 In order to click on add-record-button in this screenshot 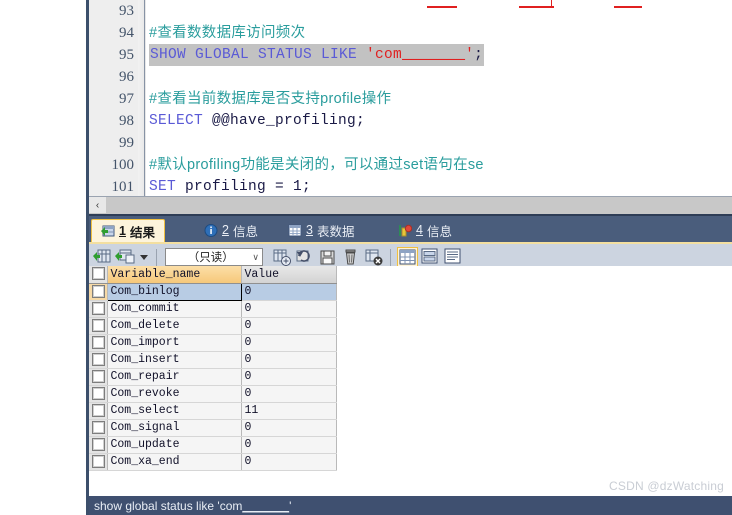, I will do `click(281, 257)`.